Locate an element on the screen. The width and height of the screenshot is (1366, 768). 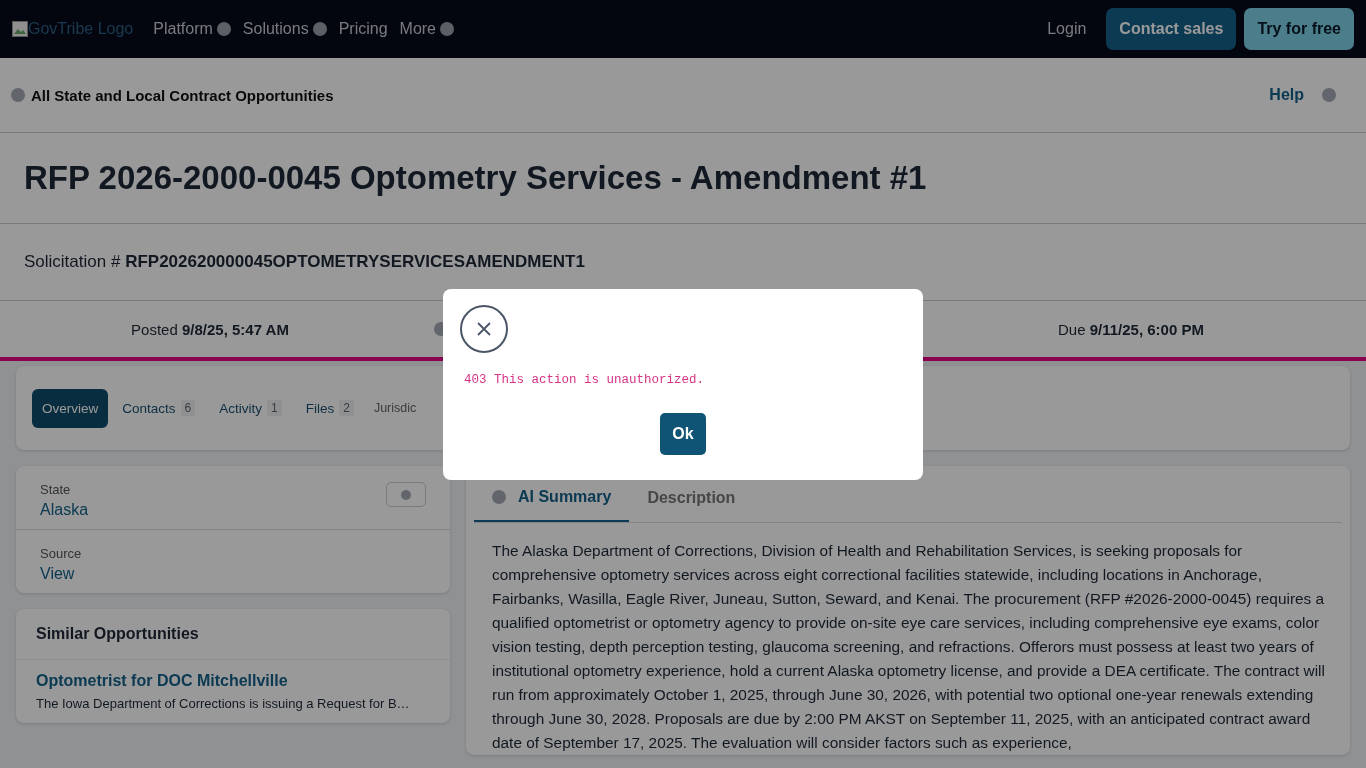
field-link: View is located at coordinates (57, 573).